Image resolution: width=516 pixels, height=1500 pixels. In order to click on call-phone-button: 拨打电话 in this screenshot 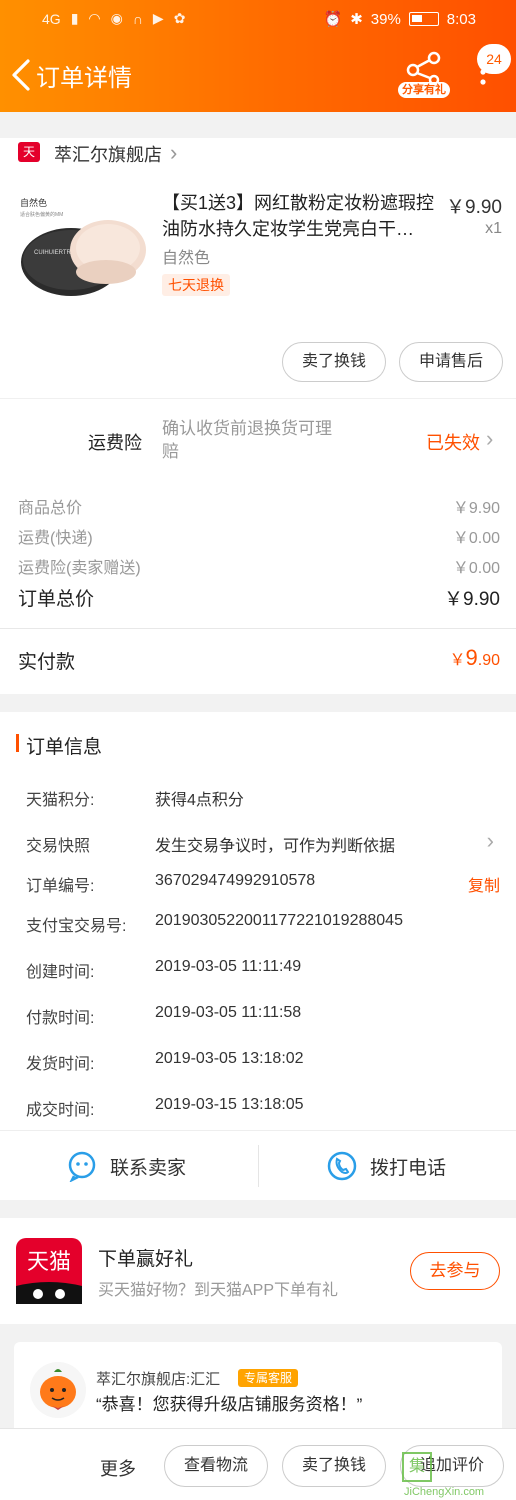, I will do `click(386, 1166)`.